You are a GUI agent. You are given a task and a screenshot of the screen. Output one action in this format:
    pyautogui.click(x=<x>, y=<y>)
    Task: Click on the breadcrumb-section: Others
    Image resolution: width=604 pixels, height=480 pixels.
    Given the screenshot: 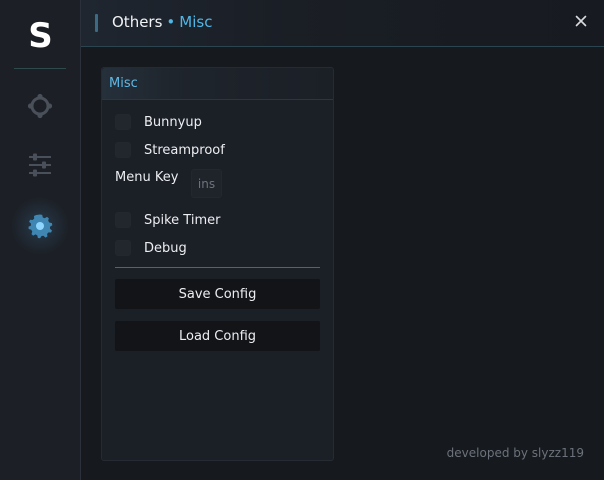 What is the action you would take?
    pyautogui.click(x=137, y=22)
    